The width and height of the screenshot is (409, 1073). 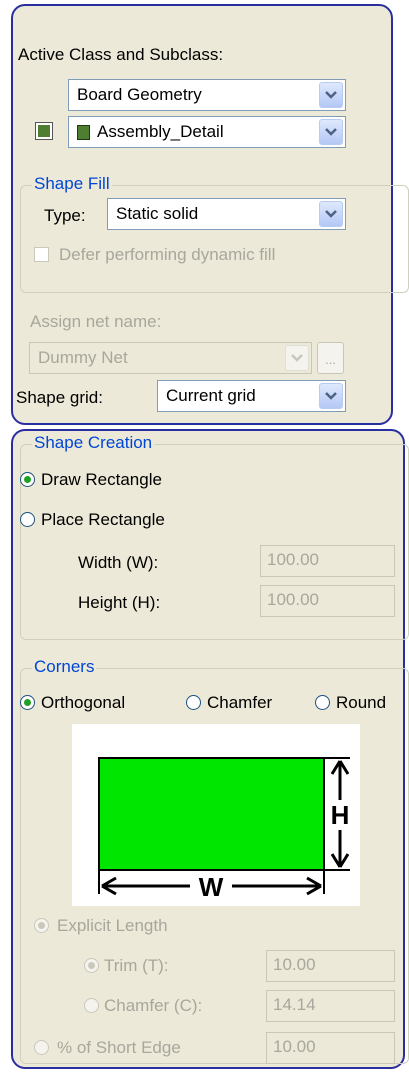 What do you see at coordinates (112, 925) in the screenshot?
I see `explicit-length-label: Explicit Length` at bounding box center [112, 925].